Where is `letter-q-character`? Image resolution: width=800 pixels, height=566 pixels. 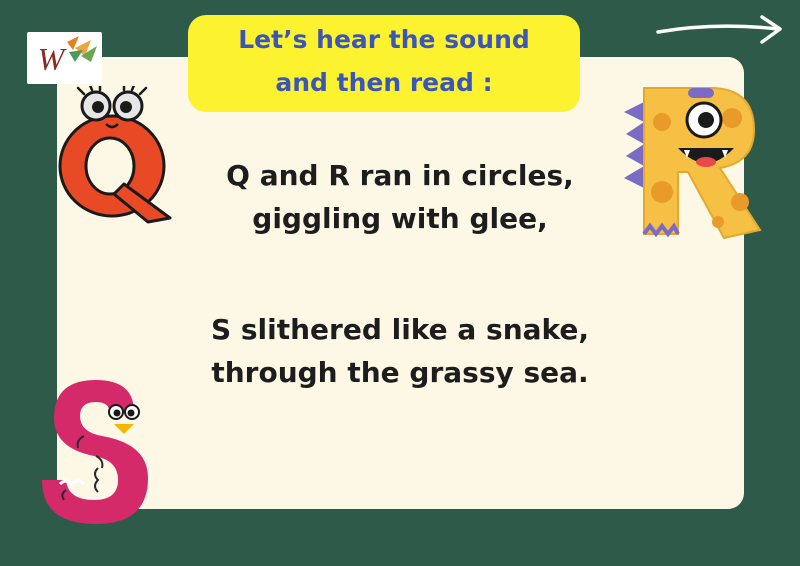 letter-q-character is located at coordinates (115, 155).